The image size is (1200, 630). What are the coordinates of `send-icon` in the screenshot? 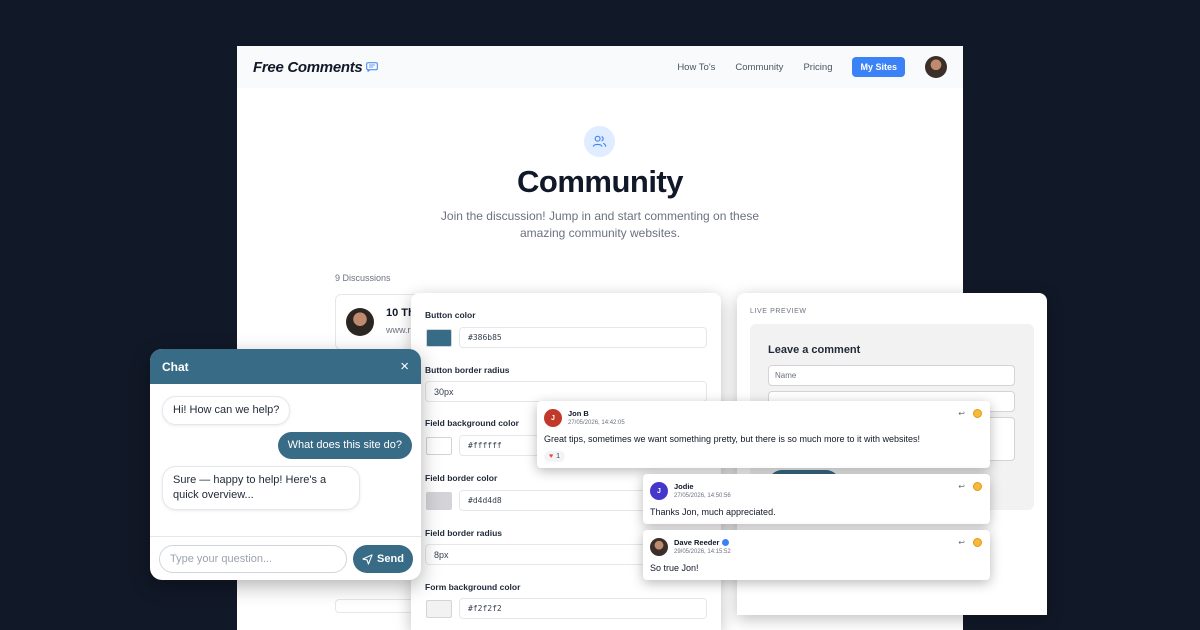 It's located at (367, 559).